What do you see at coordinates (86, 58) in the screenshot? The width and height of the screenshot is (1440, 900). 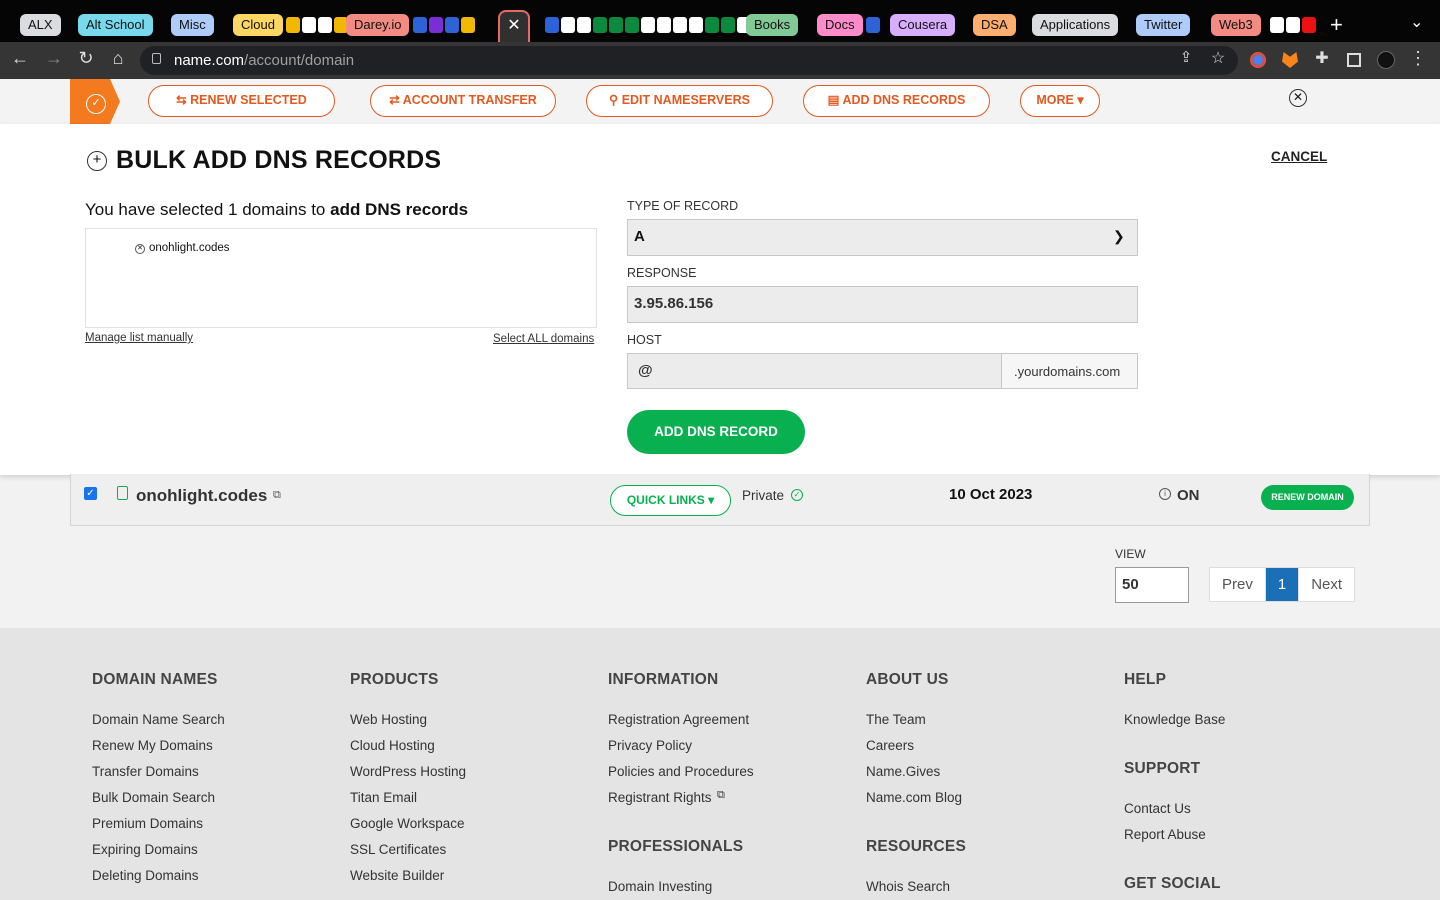 I see `reload-icon: ↻` at bounding box center [86, 58].